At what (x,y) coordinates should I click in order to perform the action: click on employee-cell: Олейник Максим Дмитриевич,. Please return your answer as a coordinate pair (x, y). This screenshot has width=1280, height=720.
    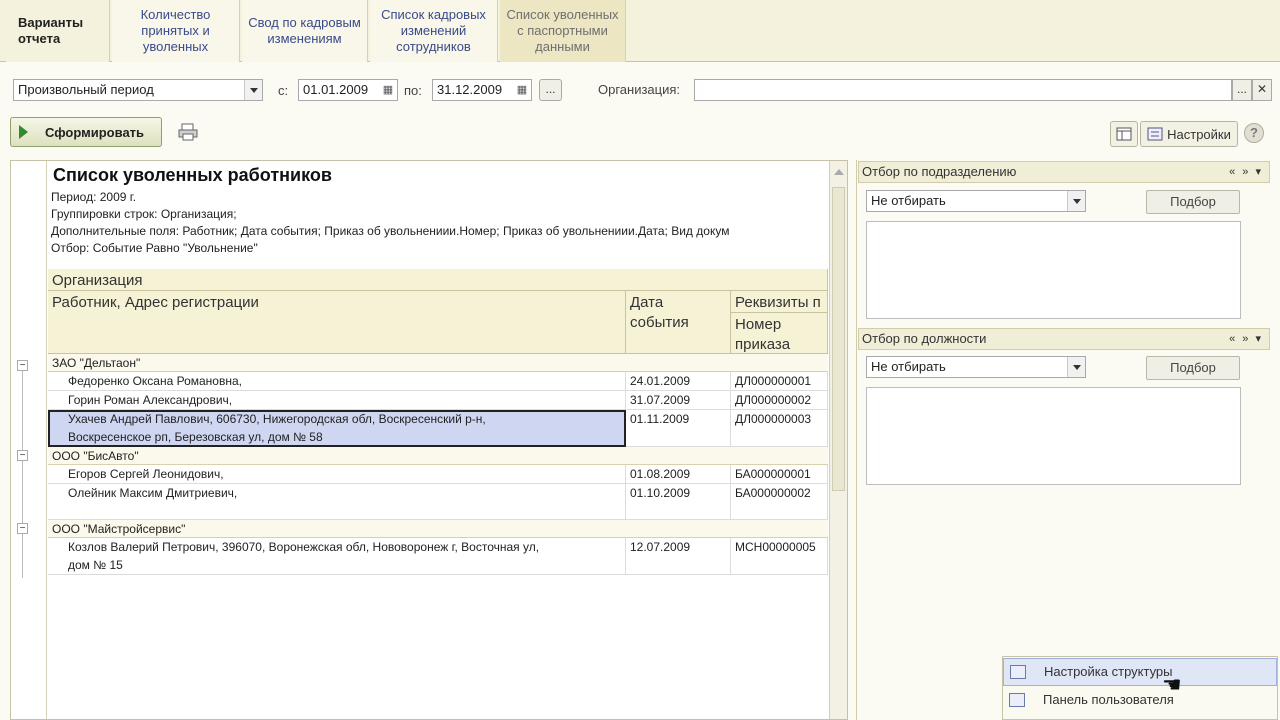
    Looking at the image, I should click on (337, 502).